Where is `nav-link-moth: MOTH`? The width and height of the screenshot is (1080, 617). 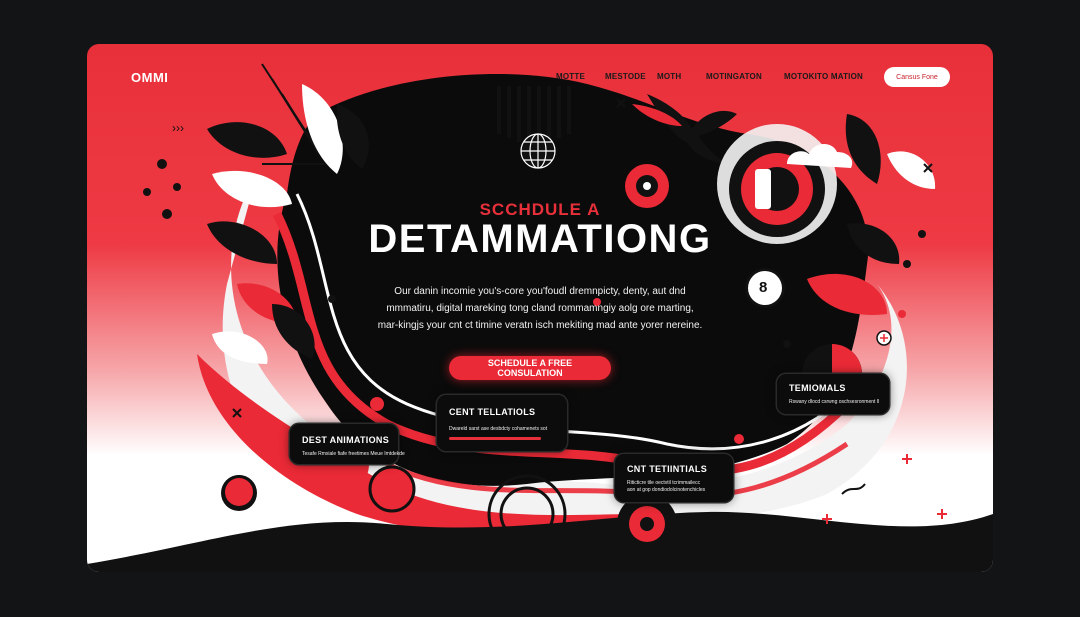 nav-link-moth: MOTH is located at coordinates (669, 76).